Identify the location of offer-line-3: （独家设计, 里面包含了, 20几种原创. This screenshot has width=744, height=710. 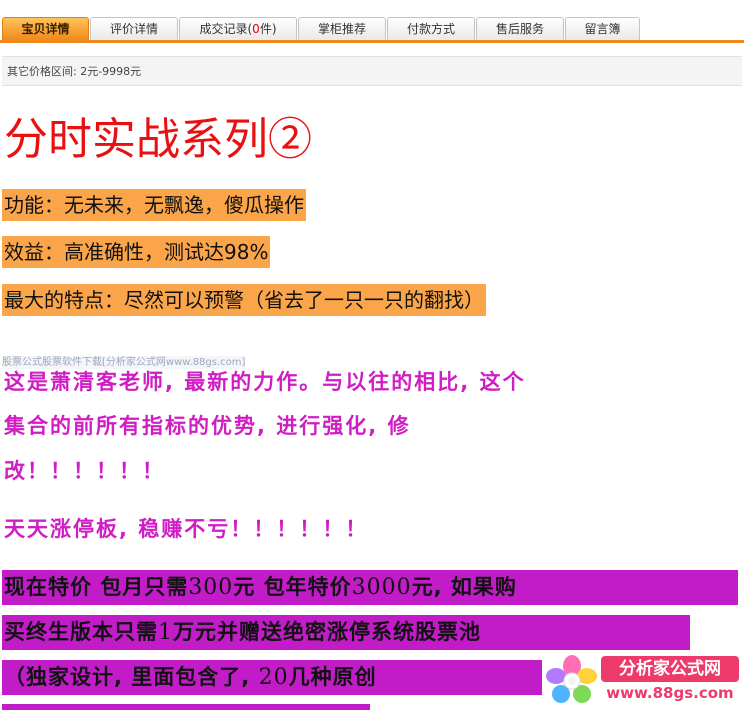
(272, 677).